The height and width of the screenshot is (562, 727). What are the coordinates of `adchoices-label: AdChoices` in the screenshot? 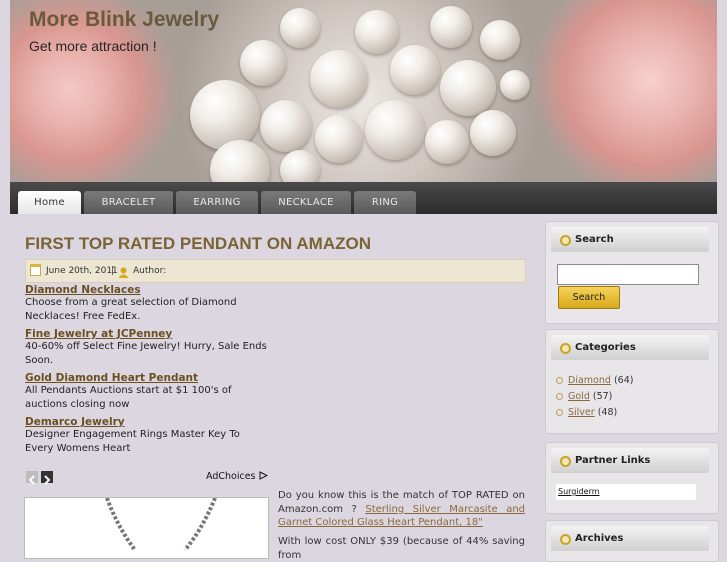 It's located at (231, 476).